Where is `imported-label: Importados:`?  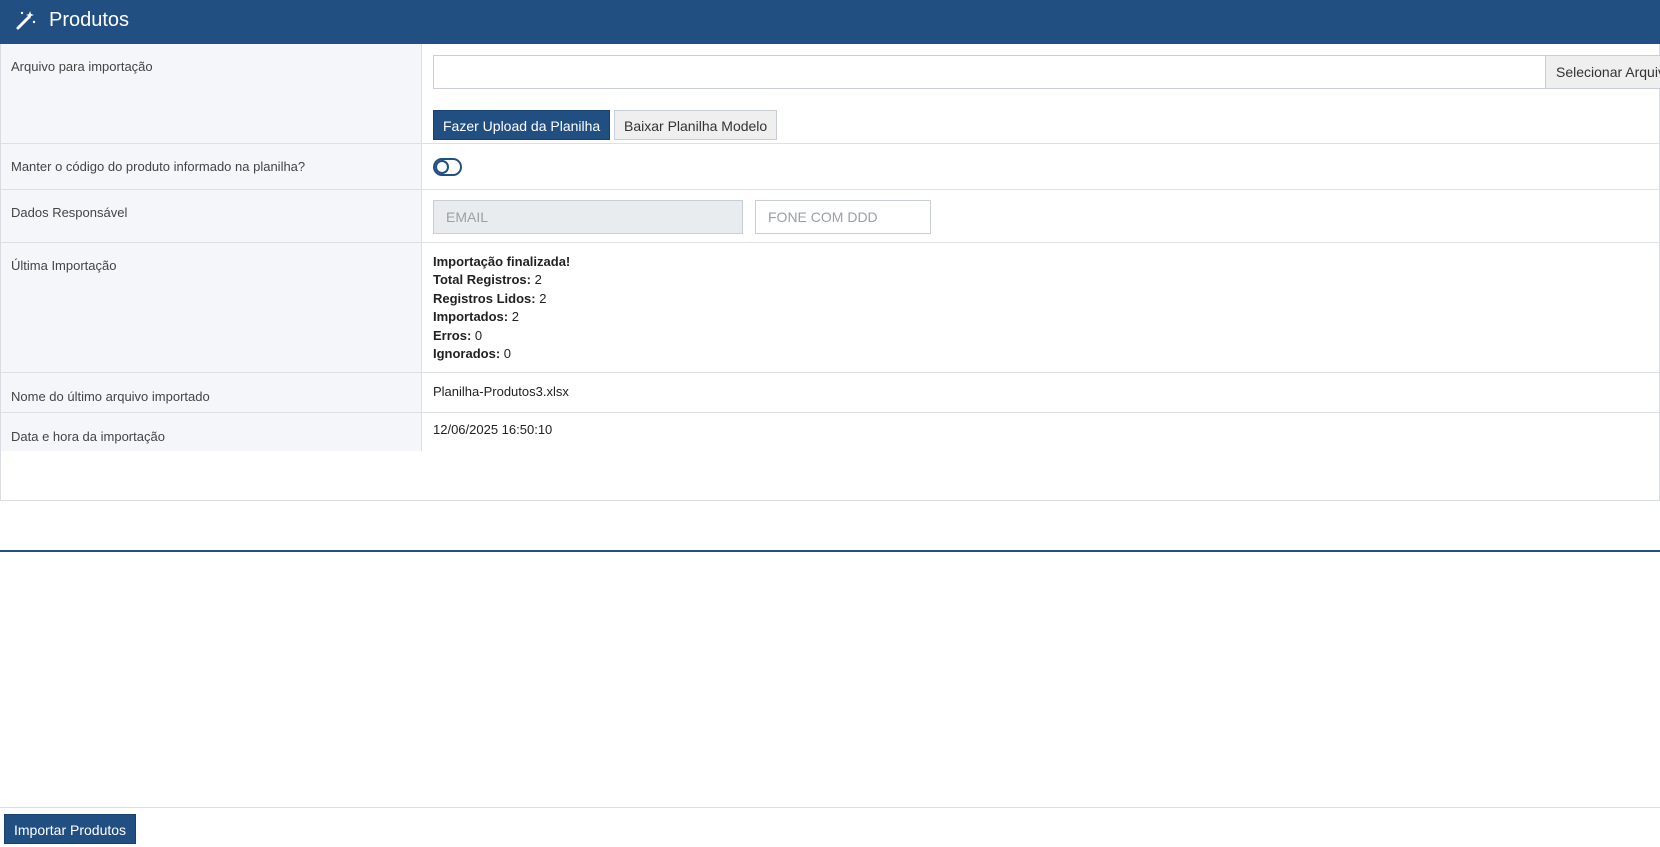
imported-label: Importados: is located at coordinates (471, 317).